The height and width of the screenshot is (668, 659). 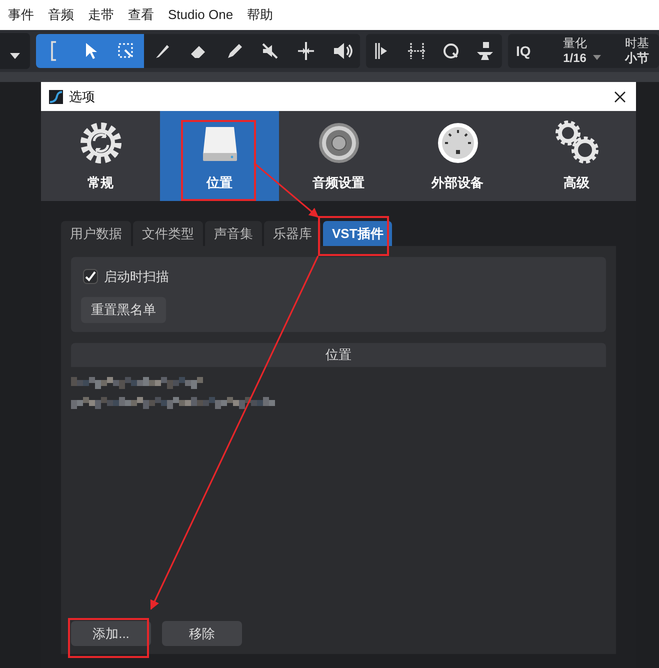 I want to click on quantize-dropdown: 量化 1/16, so click(x=581, y=51).